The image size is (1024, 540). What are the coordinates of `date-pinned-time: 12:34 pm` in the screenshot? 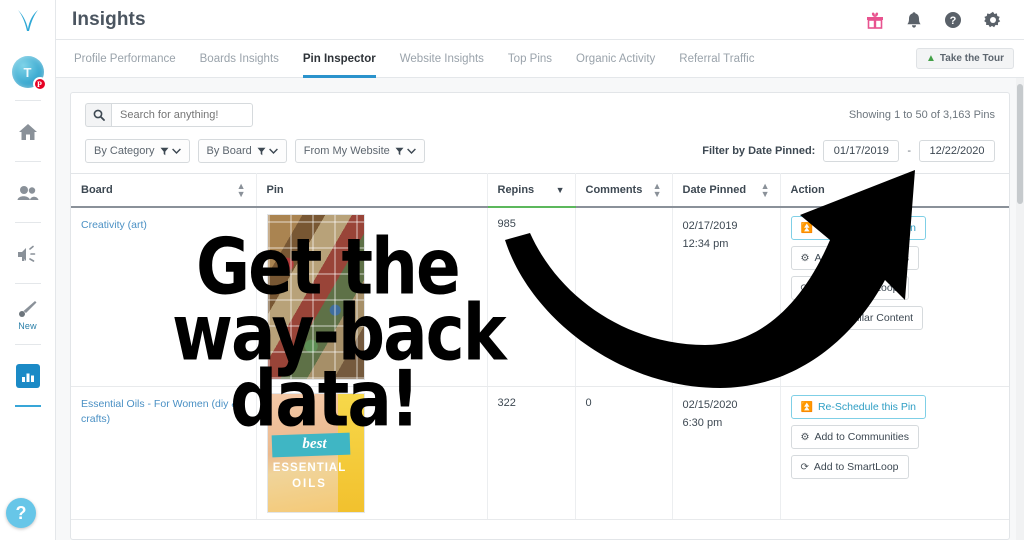 It's located at (705, 243).